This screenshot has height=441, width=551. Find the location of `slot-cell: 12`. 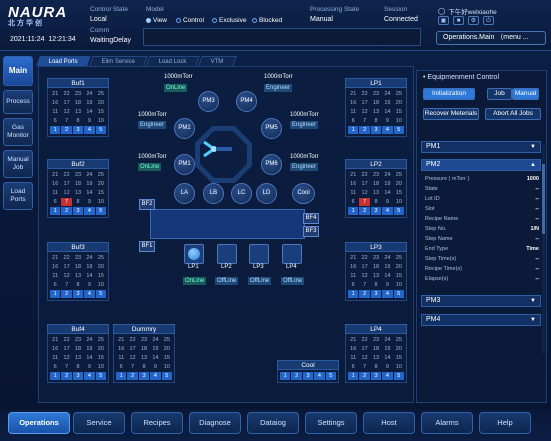

slot-cell: 12 is located at coordinates (364, 276).